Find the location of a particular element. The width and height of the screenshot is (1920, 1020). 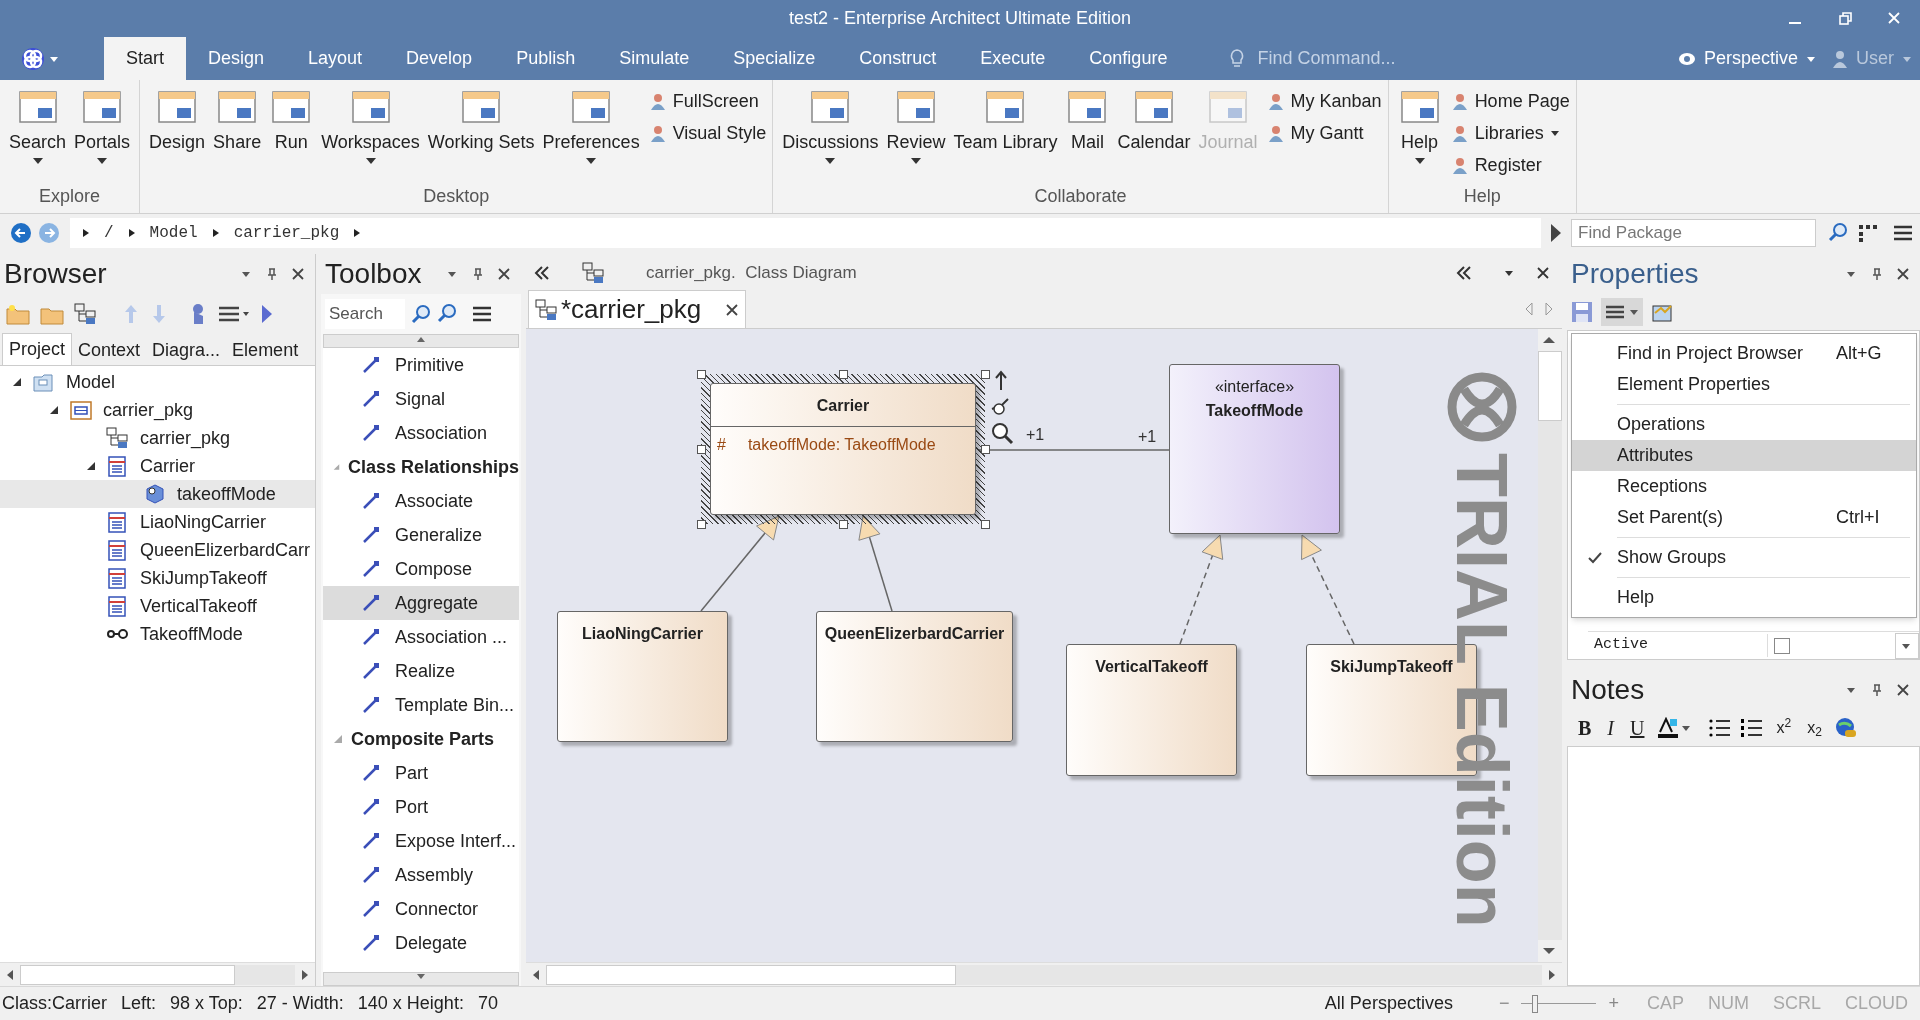

diagram-tab: *carrier_pkg is located at coordinates (637, 309).